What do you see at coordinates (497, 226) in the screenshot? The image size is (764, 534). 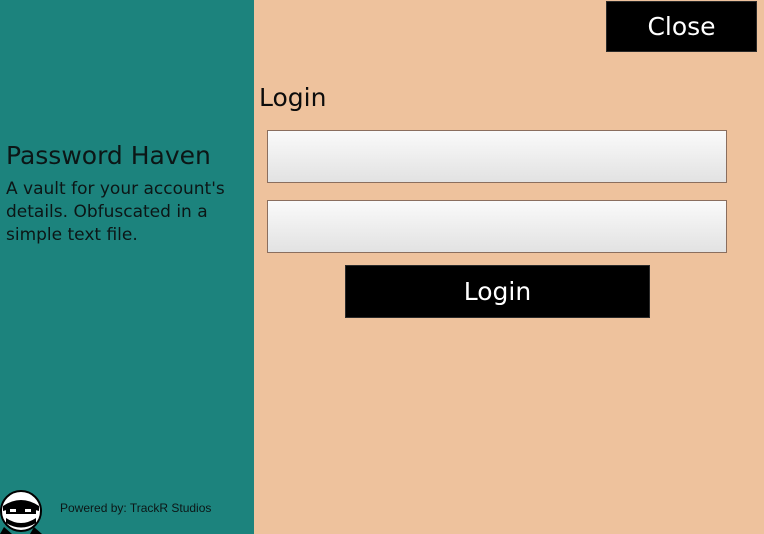 I see `password-field` at bounding box center [497, 226].